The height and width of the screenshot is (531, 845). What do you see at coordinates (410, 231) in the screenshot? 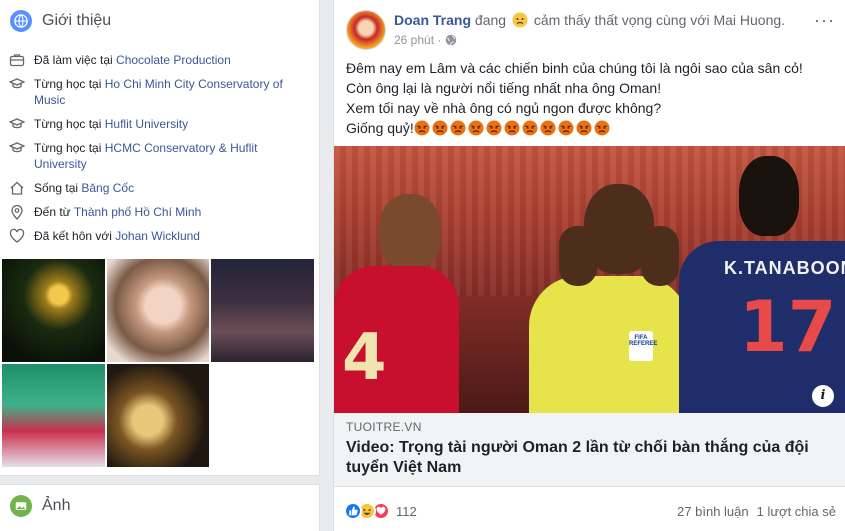
I see `player-left-head` at bounding box center [410, 231].